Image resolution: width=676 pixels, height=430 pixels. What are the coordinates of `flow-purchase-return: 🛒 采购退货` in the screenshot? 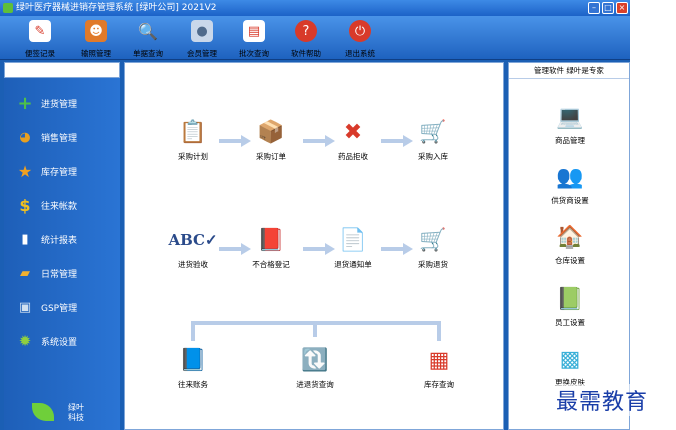 It's located at (433, 246).